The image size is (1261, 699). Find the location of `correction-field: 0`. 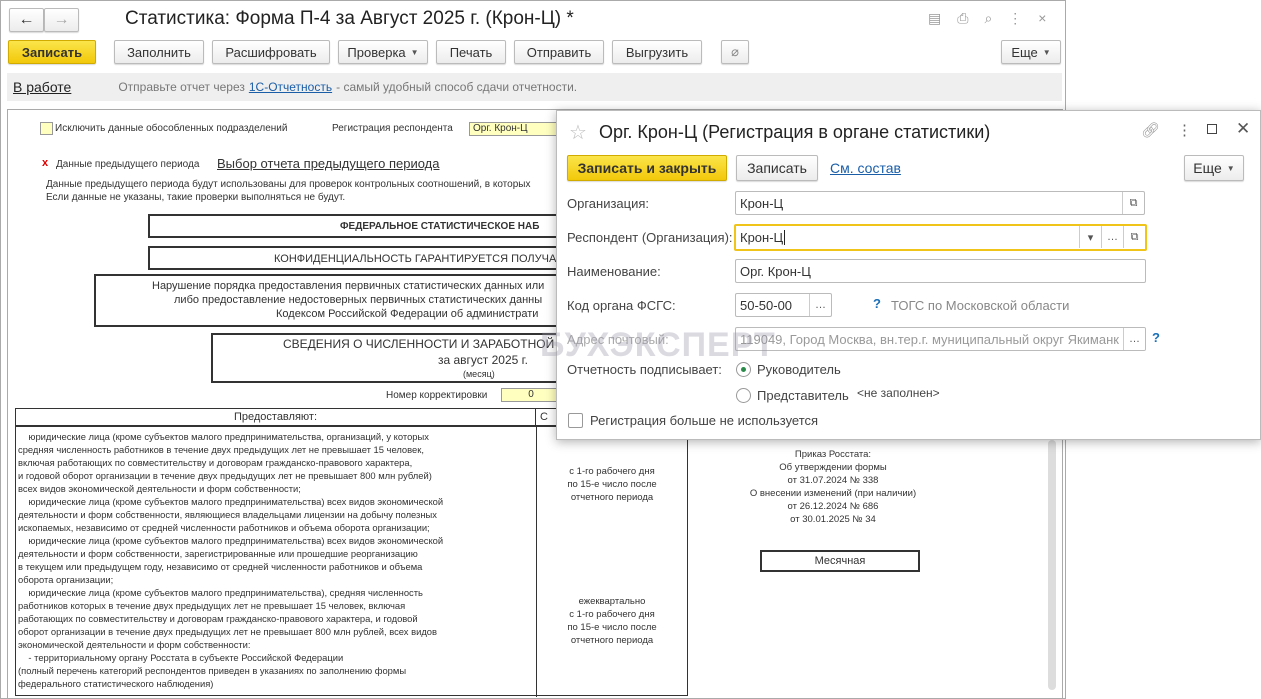

correction-field: 0 is located at coordinates (531, 395).